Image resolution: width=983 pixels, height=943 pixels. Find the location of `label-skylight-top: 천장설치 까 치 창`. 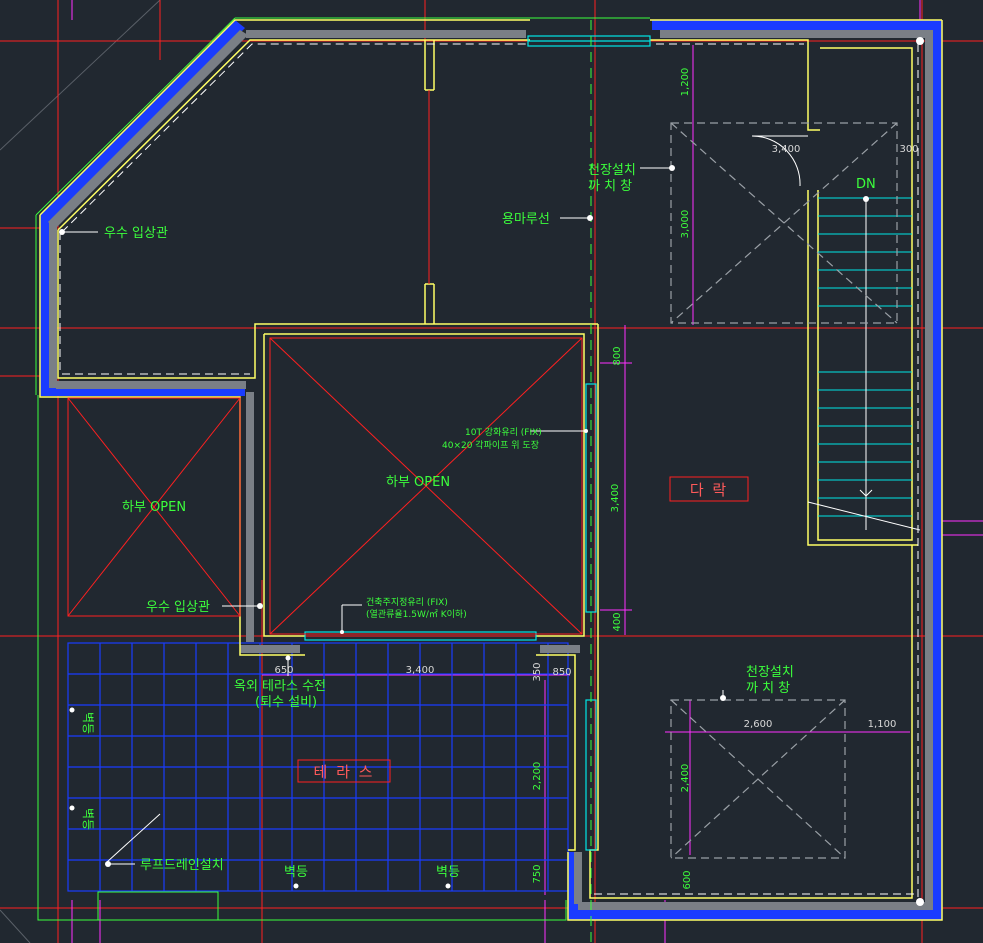

label-skylight-top: 천장설치 까 치 창 is located at coordinates (612, 178).